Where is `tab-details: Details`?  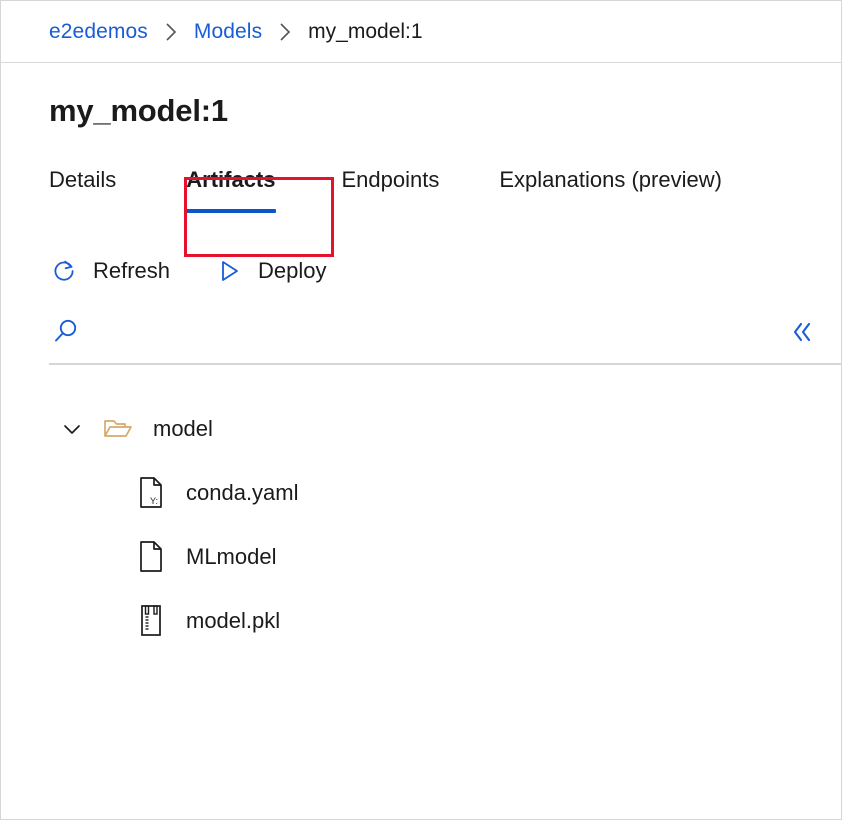
tab-details: Details is located at coordinates (82, 173).